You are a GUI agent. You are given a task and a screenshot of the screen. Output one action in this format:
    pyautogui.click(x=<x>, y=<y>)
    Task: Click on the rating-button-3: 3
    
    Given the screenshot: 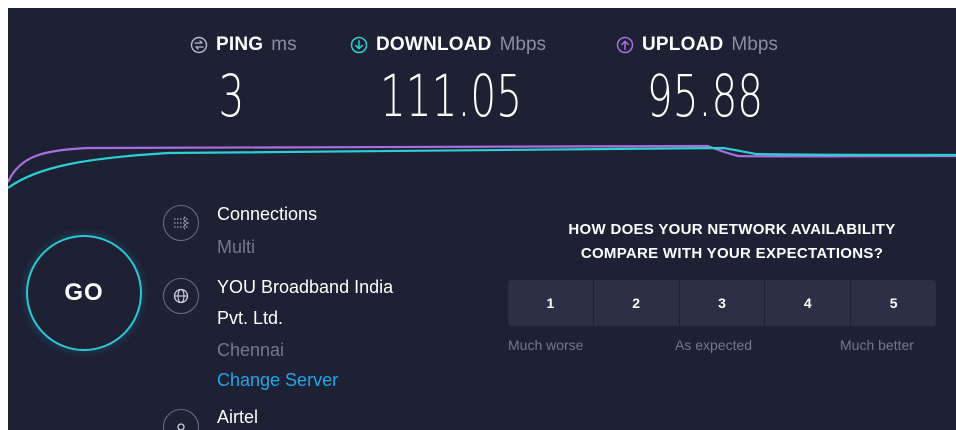 What is the action you would take?
    pyautogui.click(x=722, y=303)
    